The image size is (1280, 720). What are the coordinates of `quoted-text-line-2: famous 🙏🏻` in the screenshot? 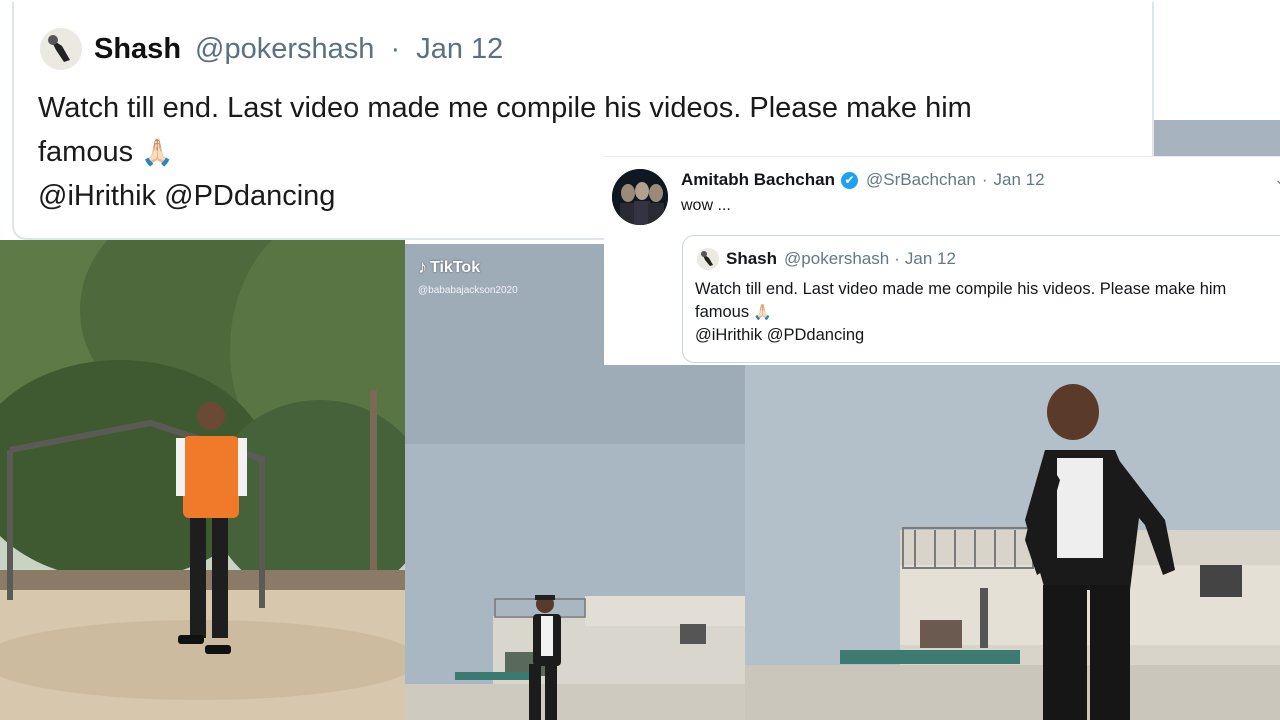 It's located at (987, 312).